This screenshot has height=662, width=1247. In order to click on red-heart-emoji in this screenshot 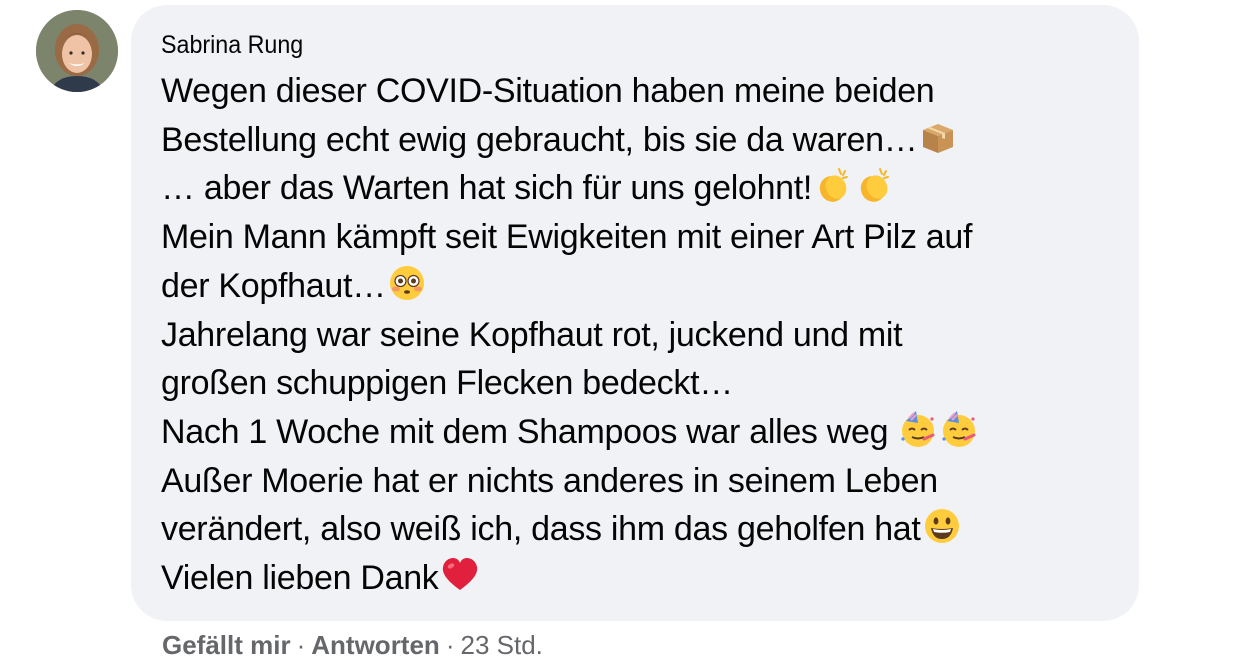, I will do `click(460, 575)`.